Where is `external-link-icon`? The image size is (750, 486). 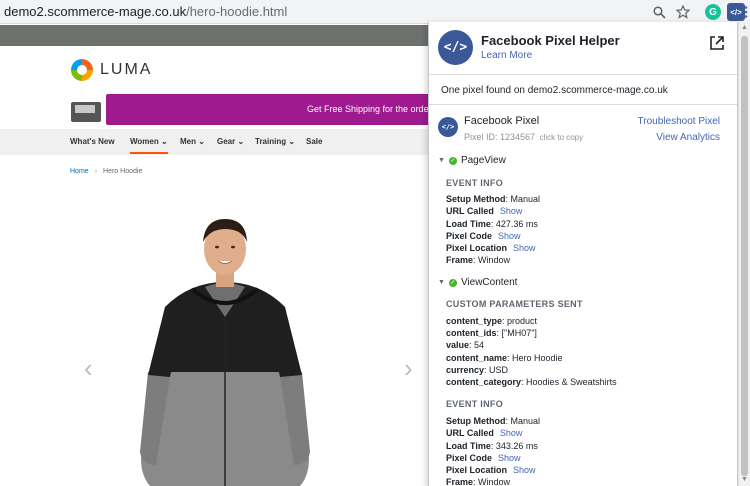
external-link-icon is located at coordinates (717, 45).